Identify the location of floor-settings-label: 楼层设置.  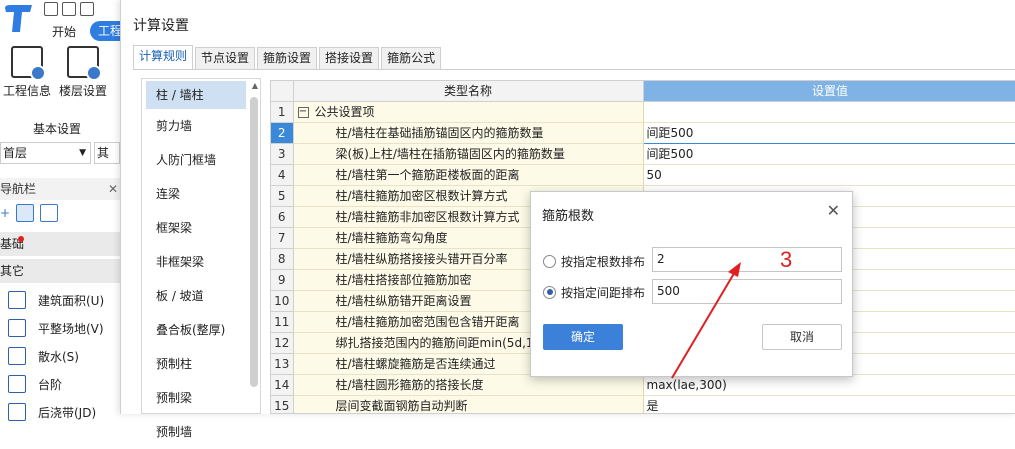
(82, 91).